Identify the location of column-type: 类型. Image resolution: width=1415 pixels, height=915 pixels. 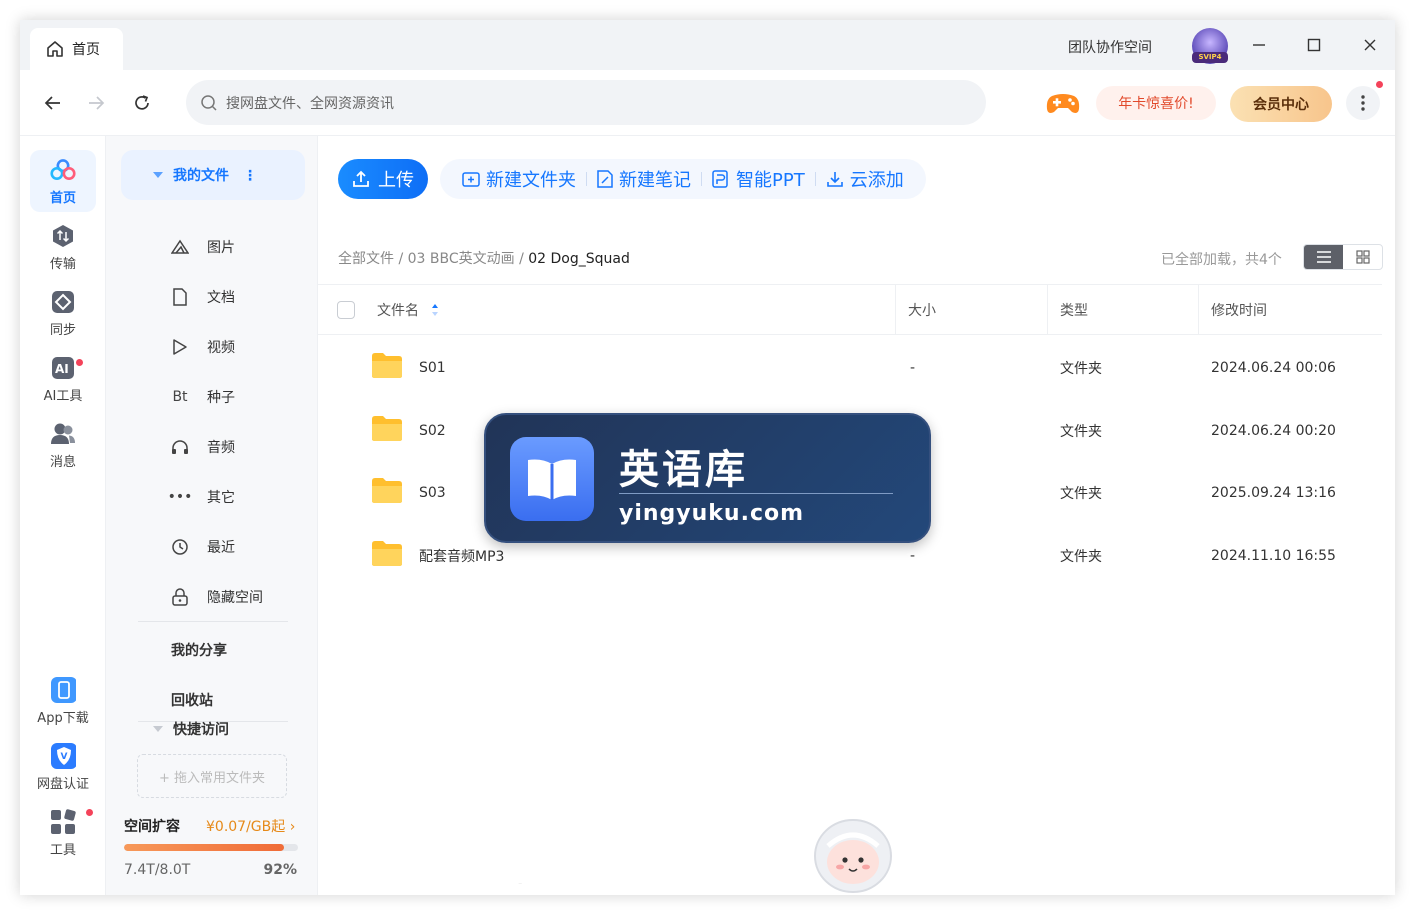
(1074, 309).